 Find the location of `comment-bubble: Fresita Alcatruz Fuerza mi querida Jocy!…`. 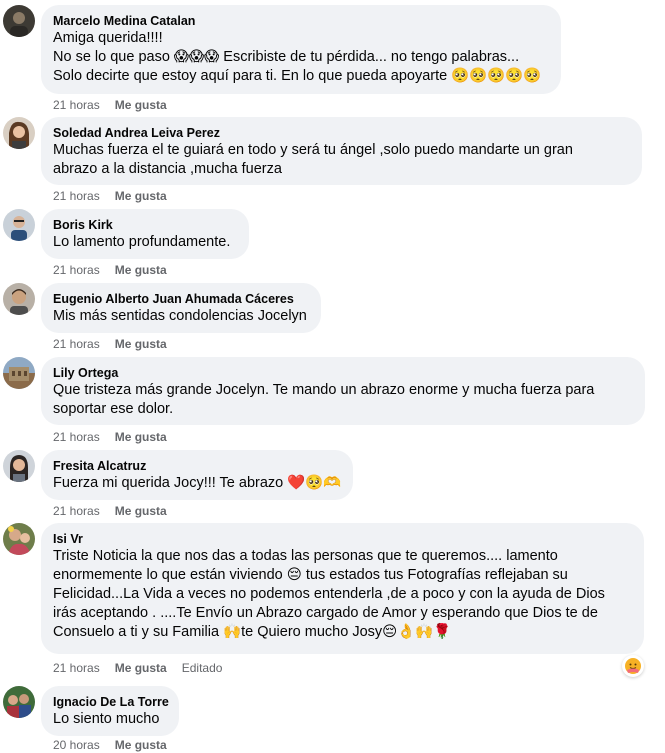

comment-bubble: Fresita Alcatruz Fuerza mi querida Jocy!… is located at coordinates (197, 475).